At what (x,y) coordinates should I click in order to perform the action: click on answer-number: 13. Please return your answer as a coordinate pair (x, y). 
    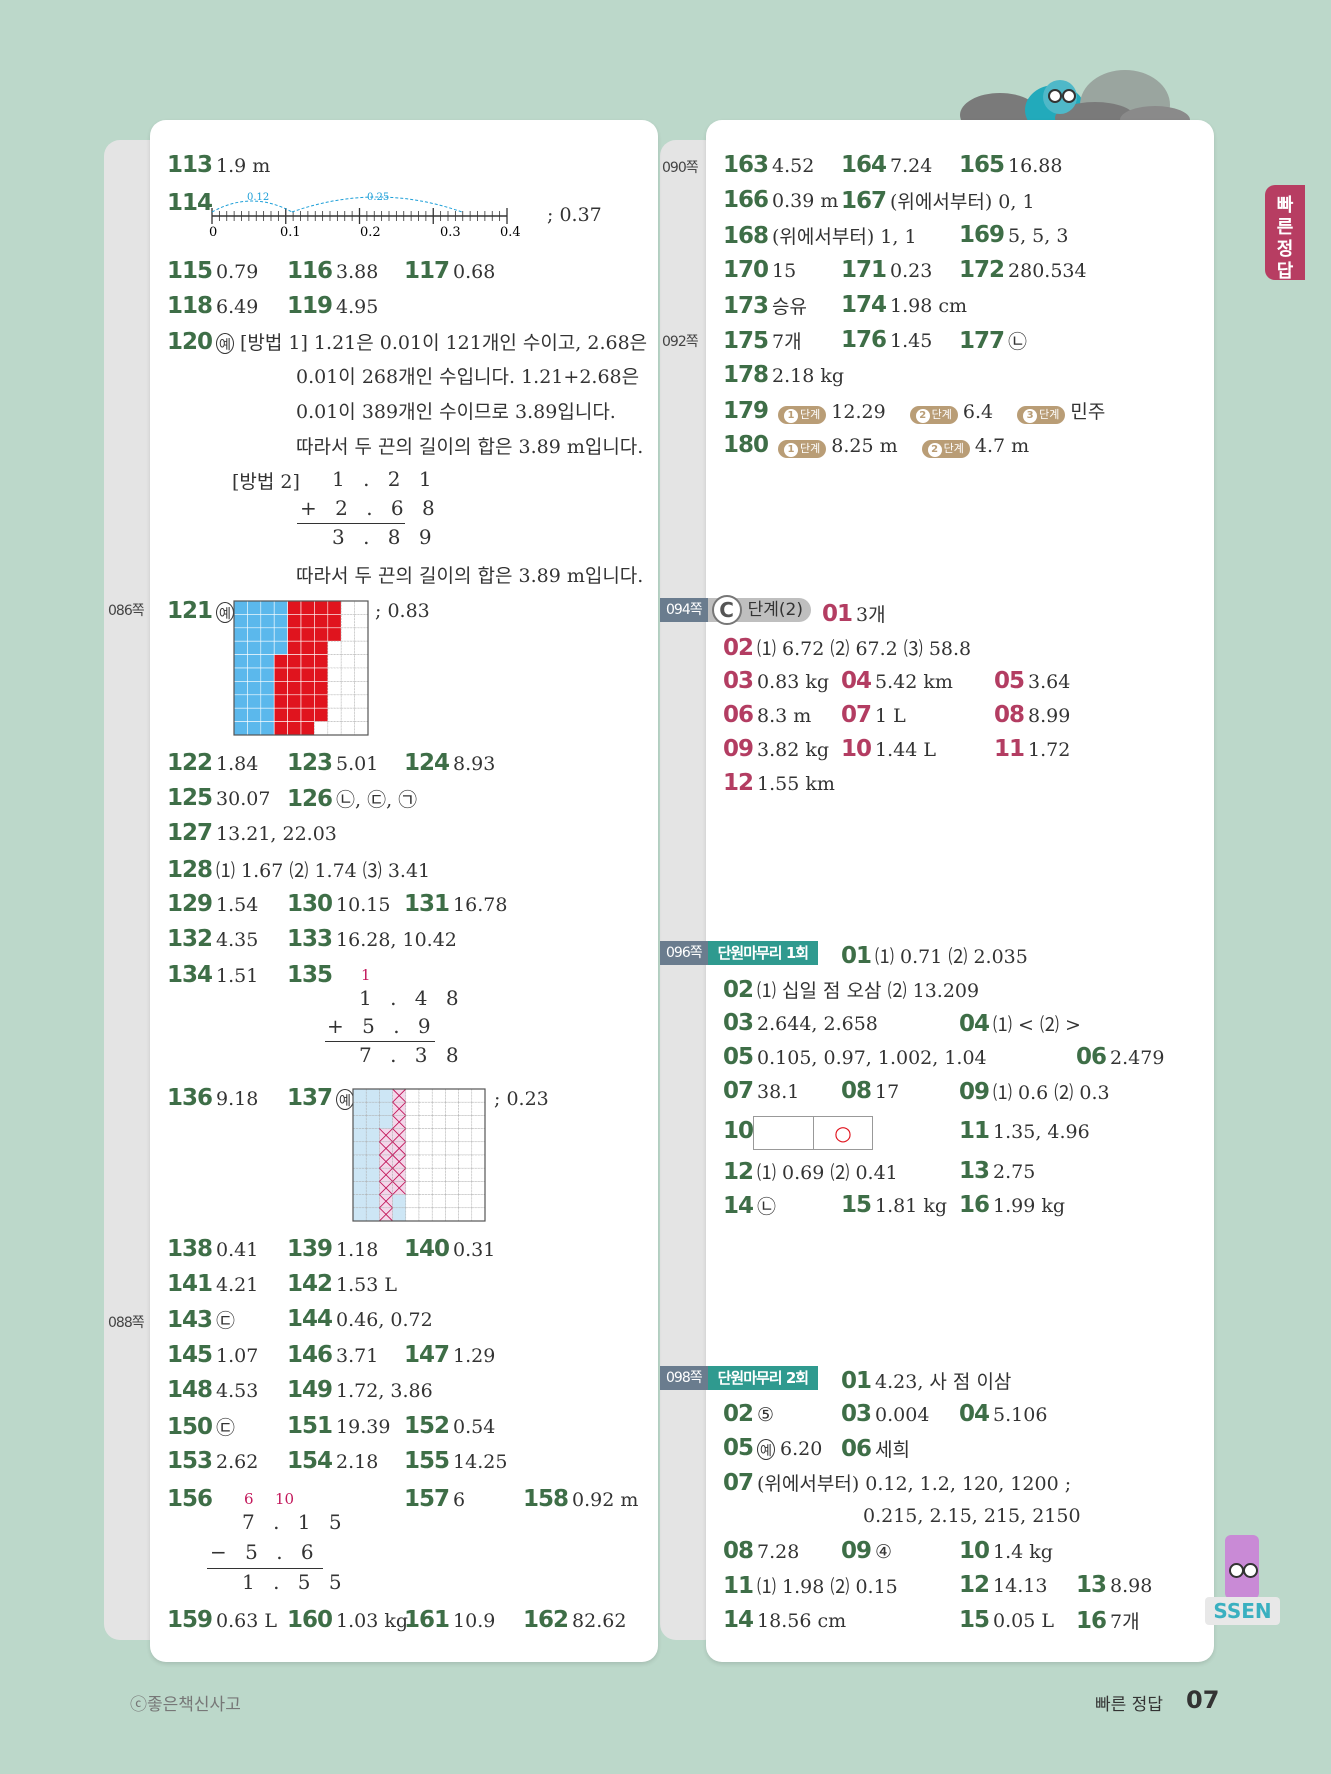
    Looking at the image, I should click on (974, 1171).